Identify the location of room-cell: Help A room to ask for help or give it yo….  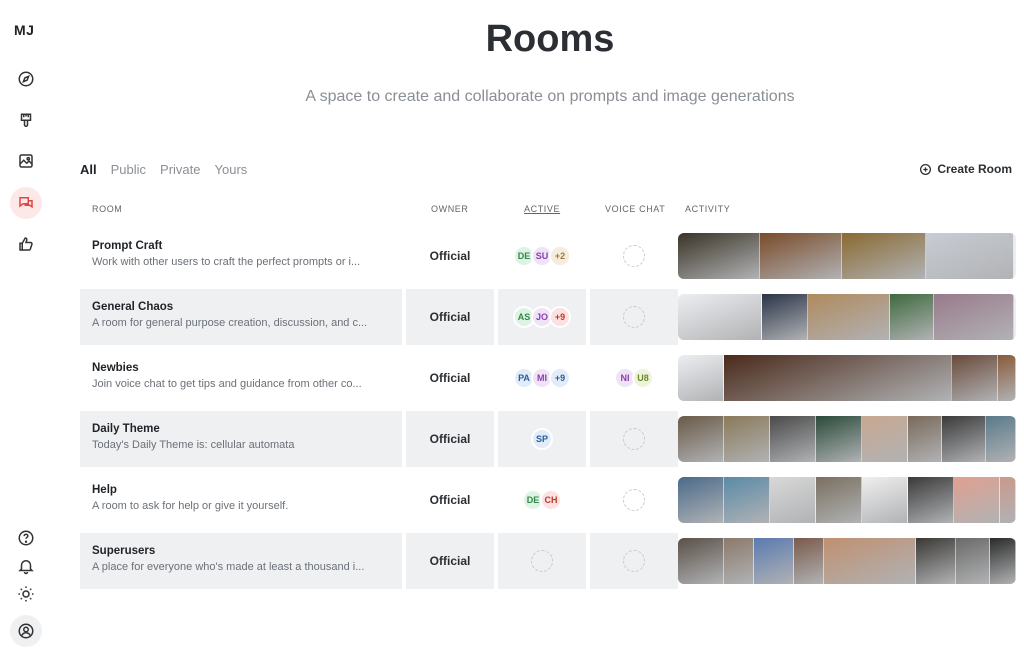
(241, 500).